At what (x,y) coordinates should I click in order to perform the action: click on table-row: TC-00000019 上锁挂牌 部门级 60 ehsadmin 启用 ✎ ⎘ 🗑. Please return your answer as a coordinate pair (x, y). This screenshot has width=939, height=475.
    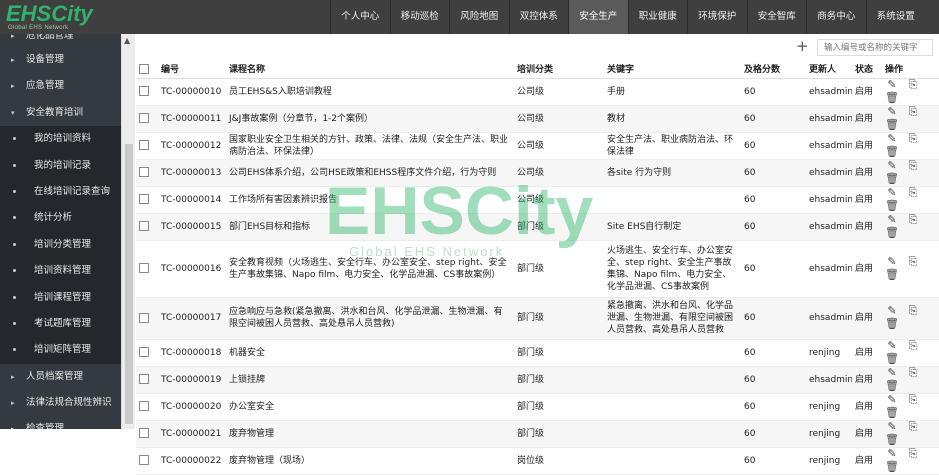
    Looking at the image, I should click on (537, 380).